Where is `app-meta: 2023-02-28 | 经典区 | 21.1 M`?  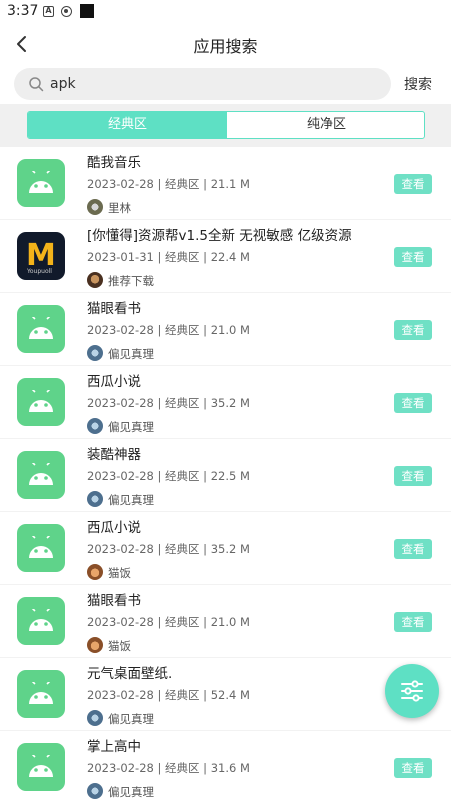
app-meta: 2023-02-28 | 经典区 | 21.1 M is located at coordinates (168, 184).